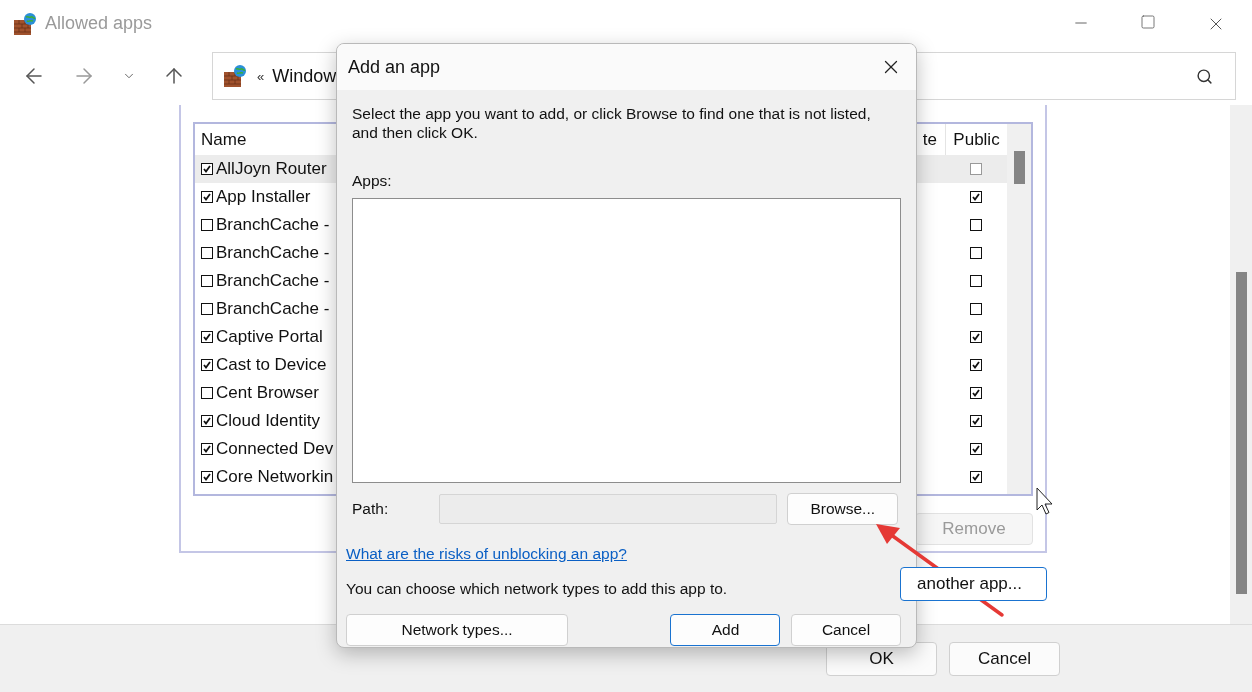 The image size is (1252, 692). I want to click on path-label: Path:, so click(370, 509).